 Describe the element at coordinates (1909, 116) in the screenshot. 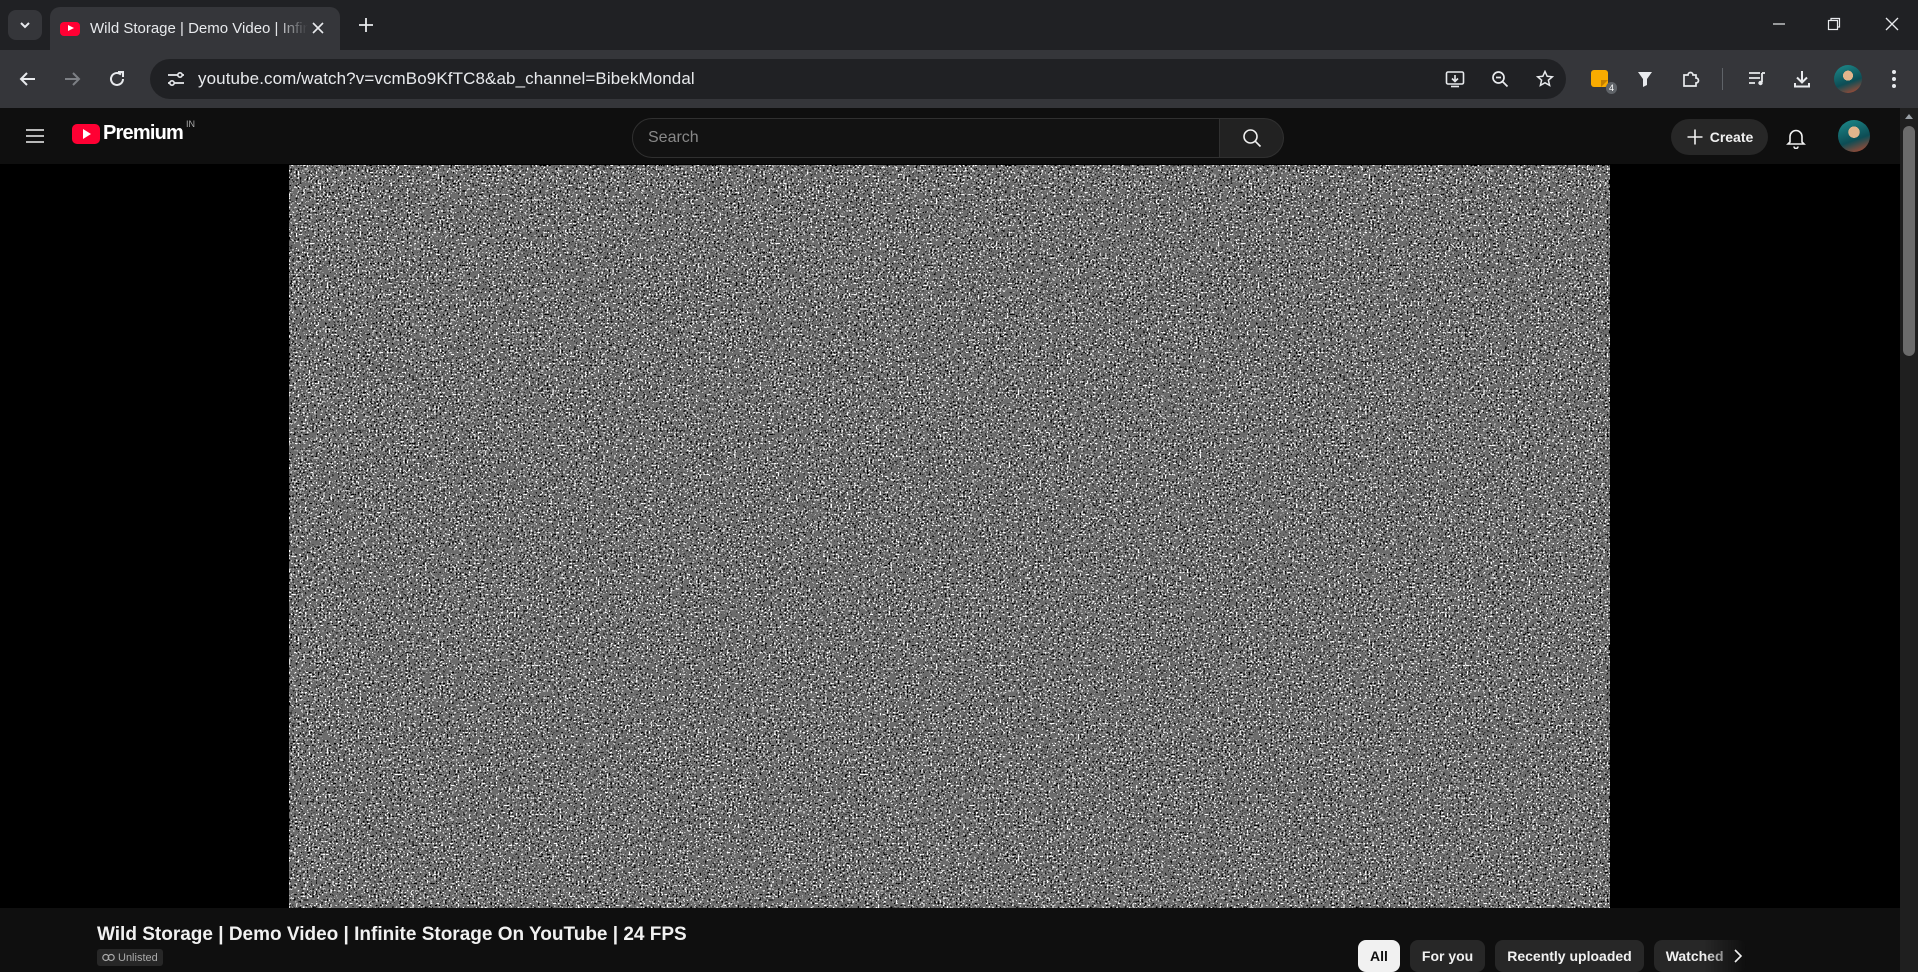

I see `scroll-up-arrow-icon` at that location.